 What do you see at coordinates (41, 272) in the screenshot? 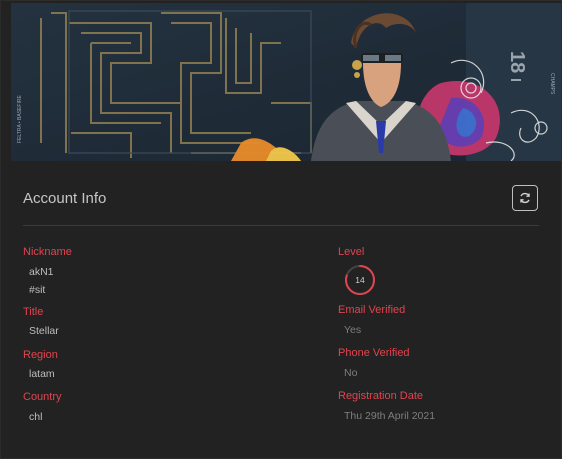
I see `nickname-value: akN1` at bounding box center [41, 272].